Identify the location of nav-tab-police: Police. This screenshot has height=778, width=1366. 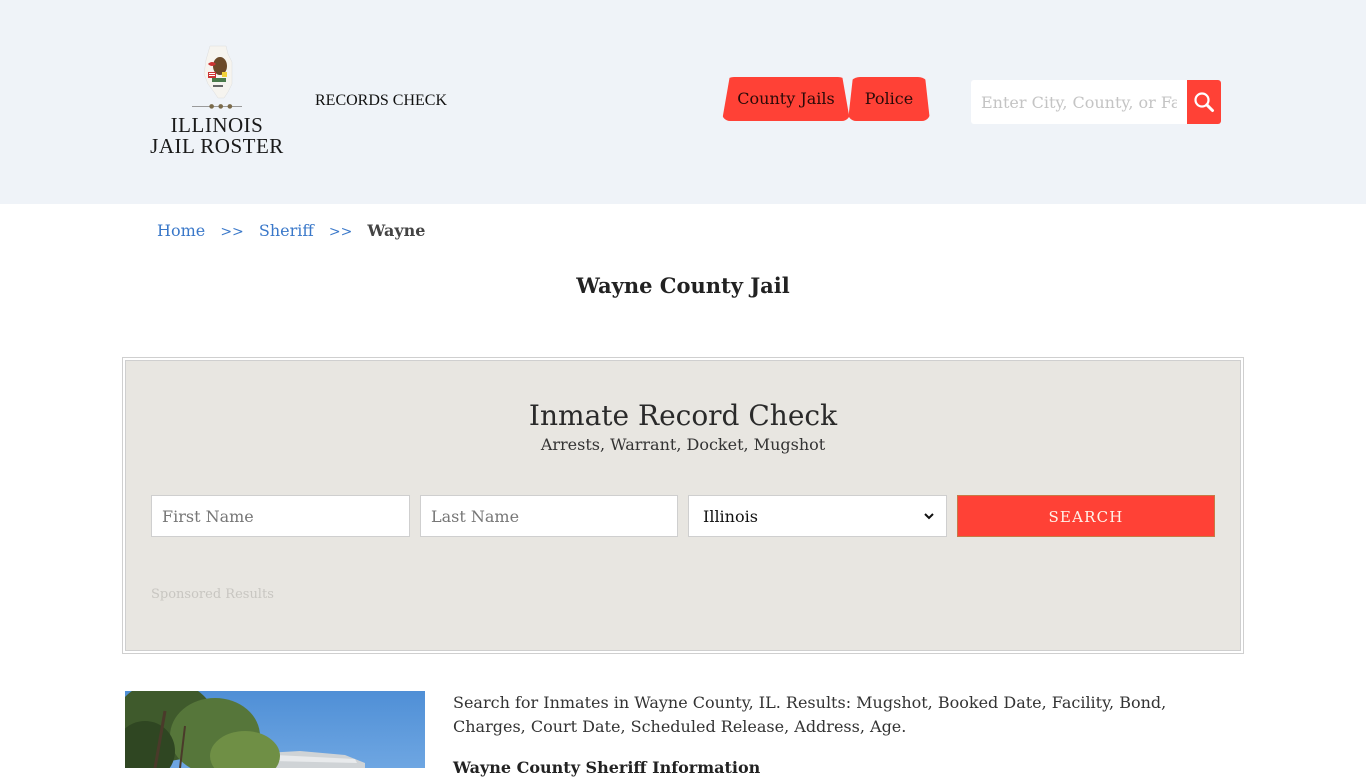
(889, 99).